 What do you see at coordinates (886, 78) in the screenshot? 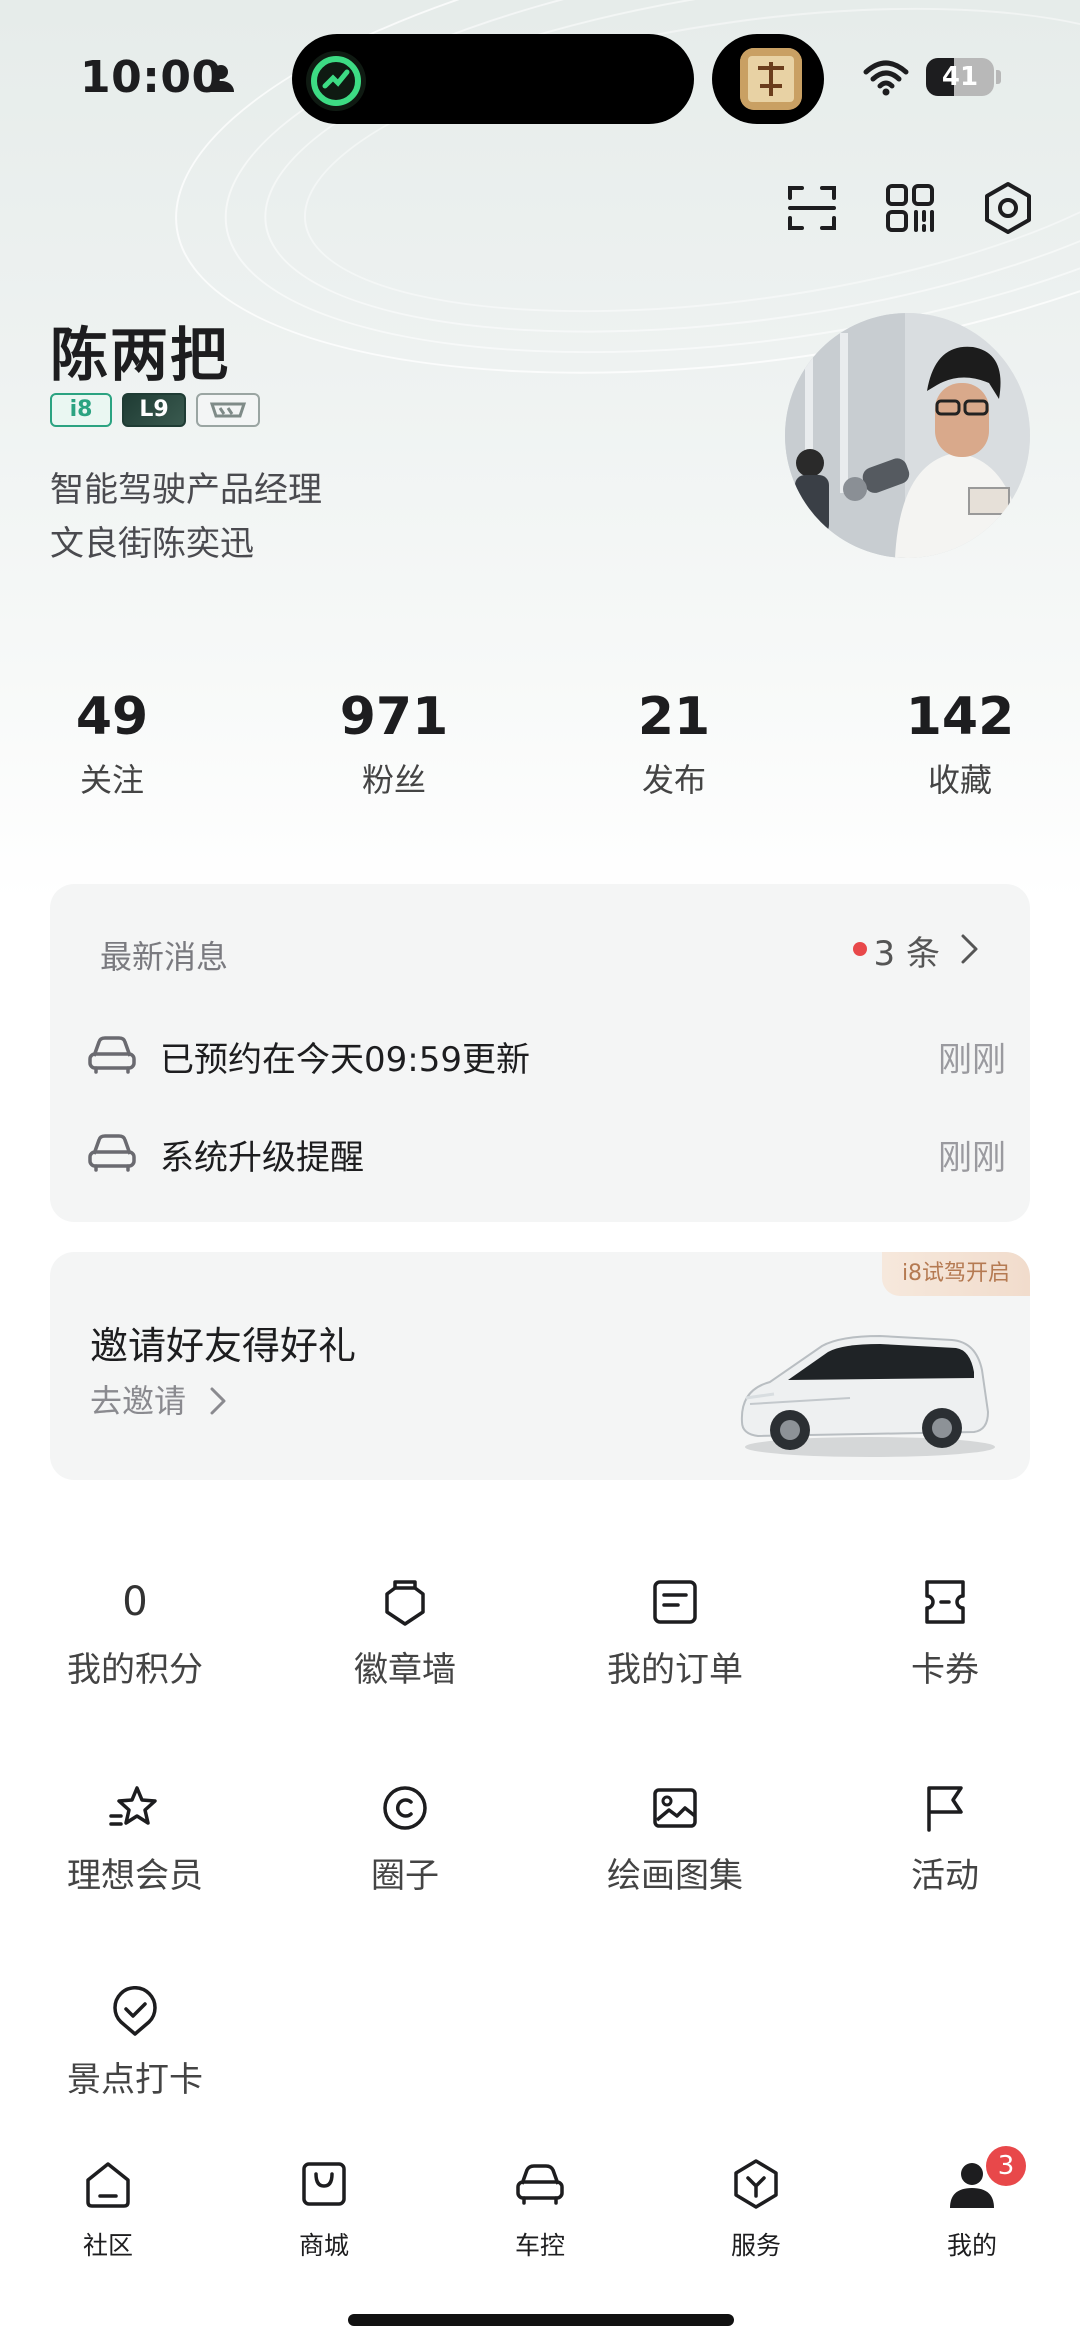
I see `wifi-icon` at bounding box center [886, 78].